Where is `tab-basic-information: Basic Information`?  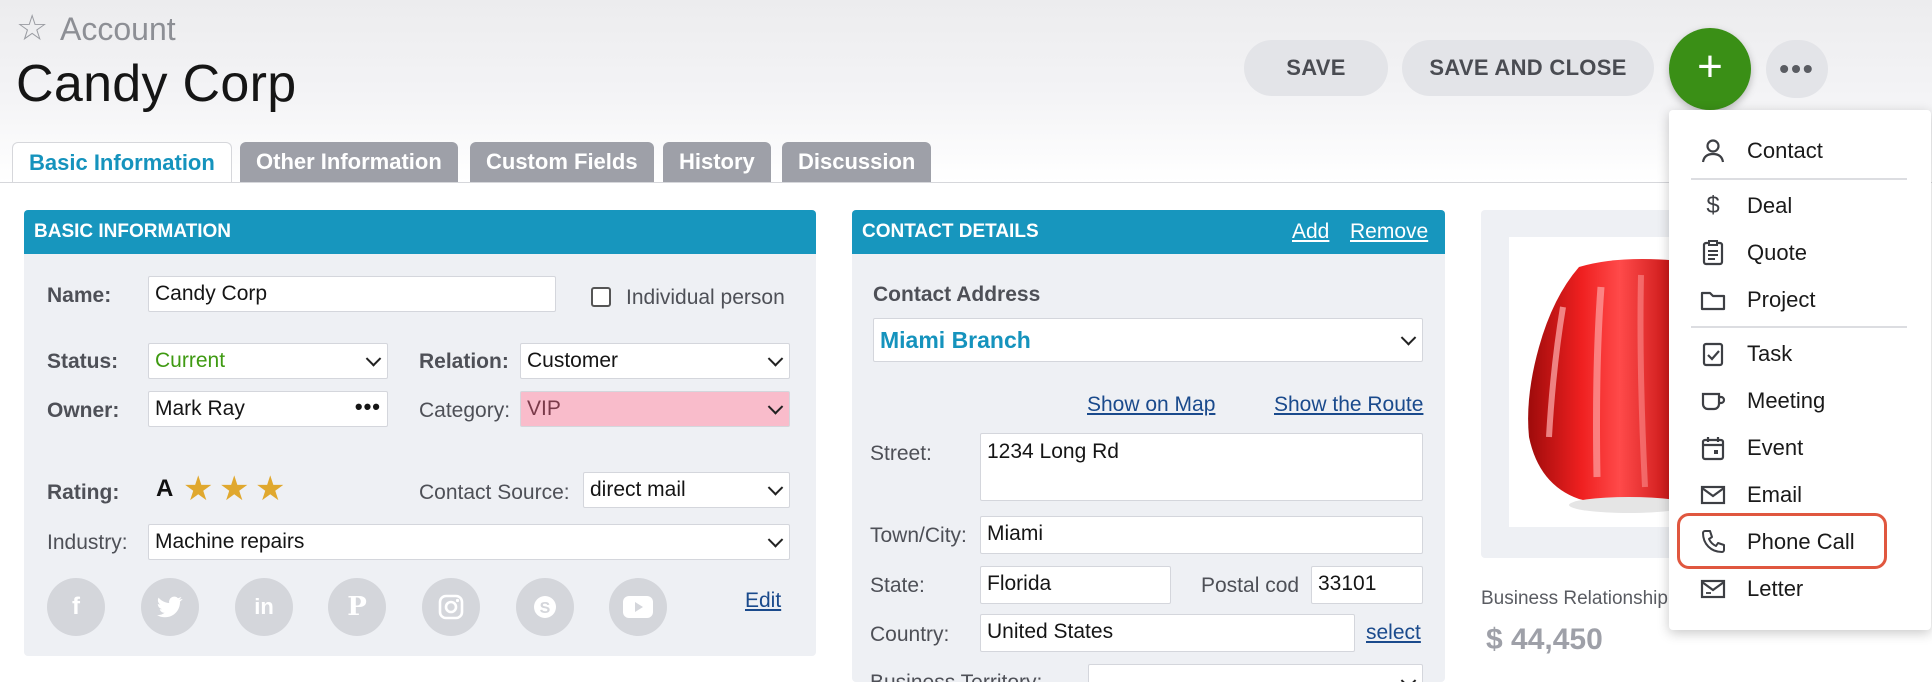
tab-basic-information: Basic Information is located at coordinates (122, 162).